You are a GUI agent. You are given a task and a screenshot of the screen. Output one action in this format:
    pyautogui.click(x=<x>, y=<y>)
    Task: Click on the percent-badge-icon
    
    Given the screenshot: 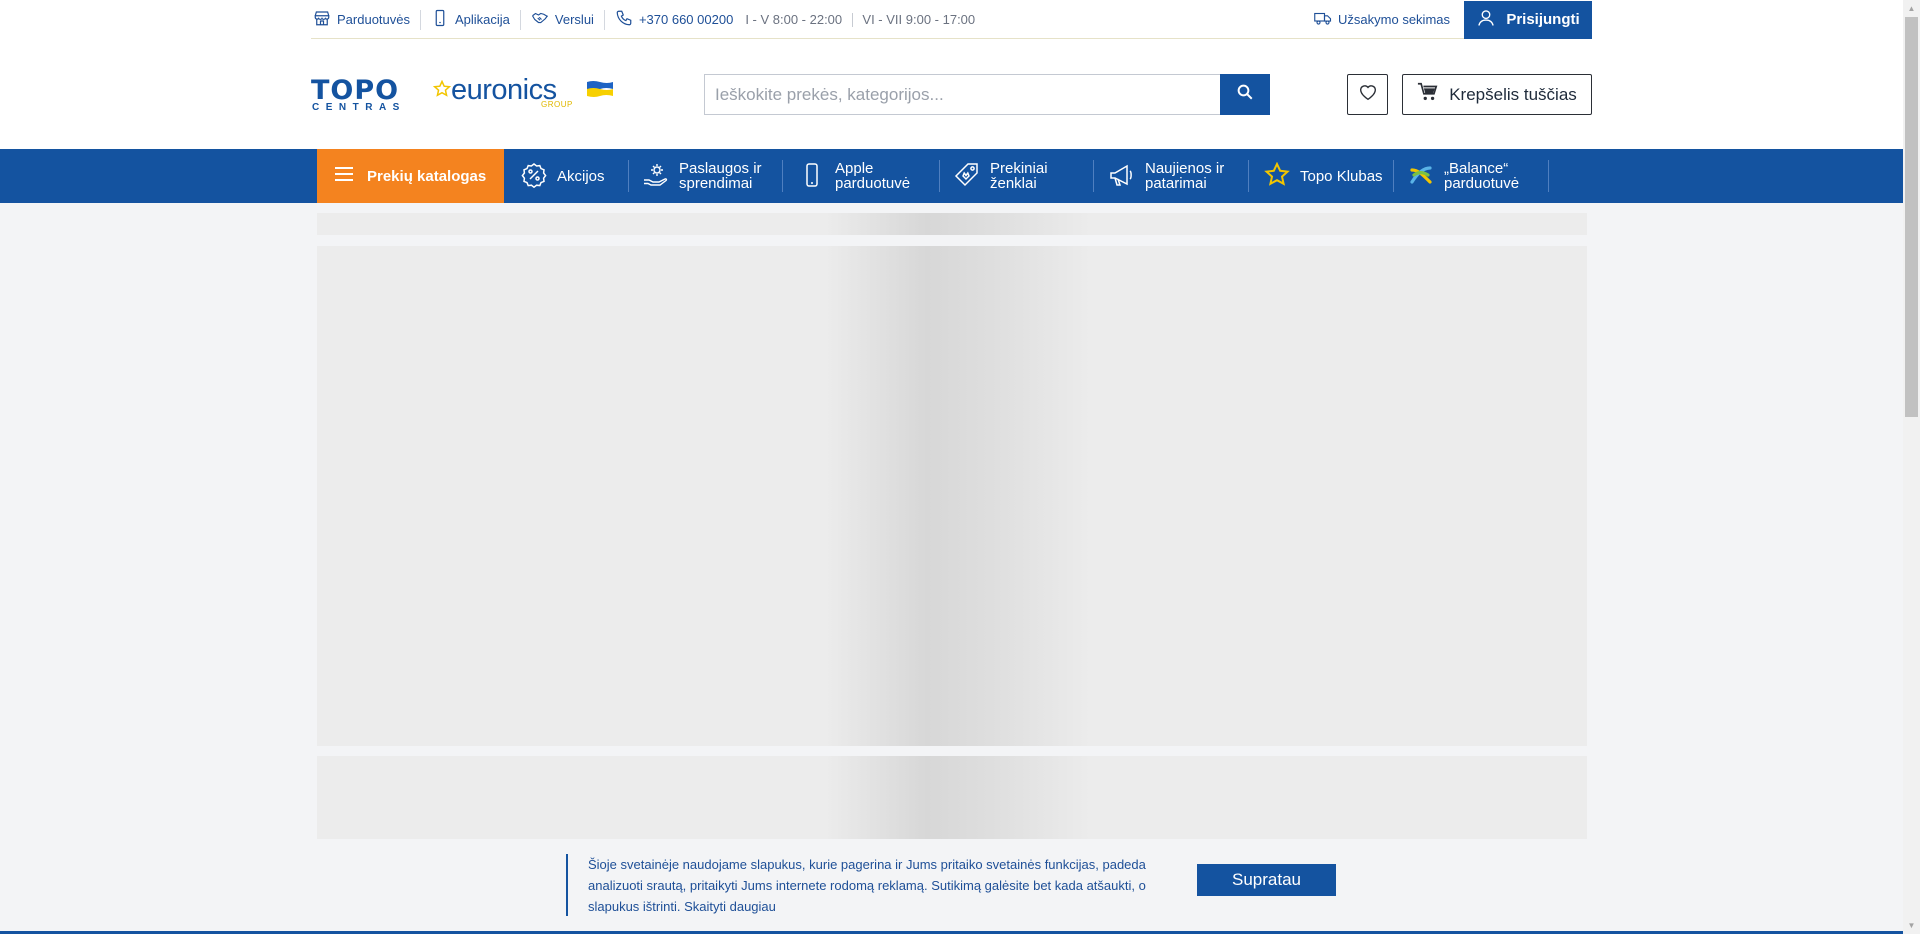 What is the action you would take?
    pyautogui.click(x=534, y=176)
    